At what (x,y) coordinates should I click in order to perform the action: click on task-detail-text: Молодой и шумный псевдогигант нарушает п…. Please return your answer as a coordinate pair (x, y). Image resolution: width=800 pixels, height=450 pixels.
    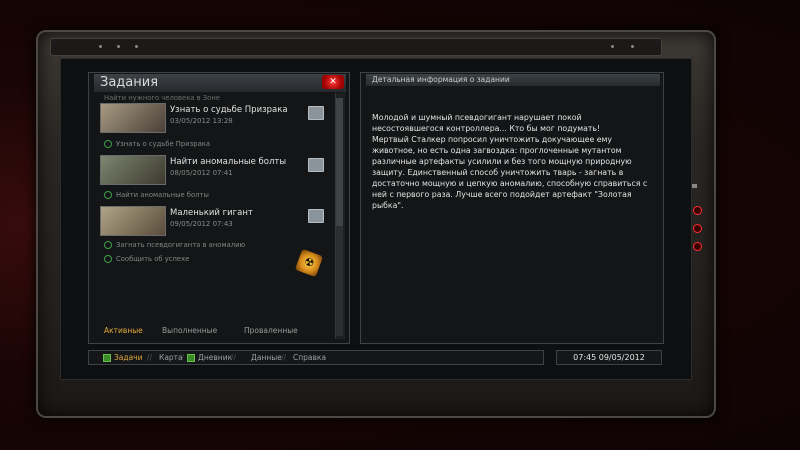
    Looking at the image, I should click on (510, 161).